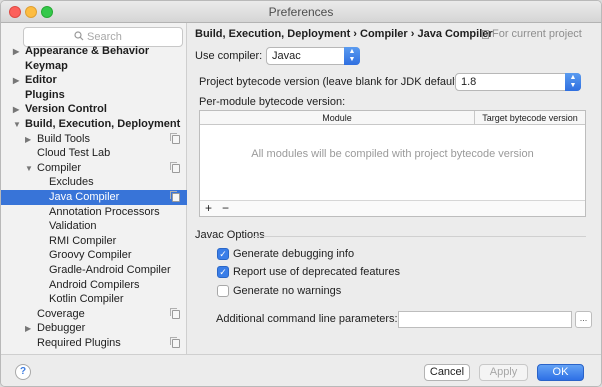 The height and width of the screenshot is (387, 602). Describe the element at coordinates (83, 240) in the screenshot. I see `sidebar-item-label: RMI Compiler` at that location.